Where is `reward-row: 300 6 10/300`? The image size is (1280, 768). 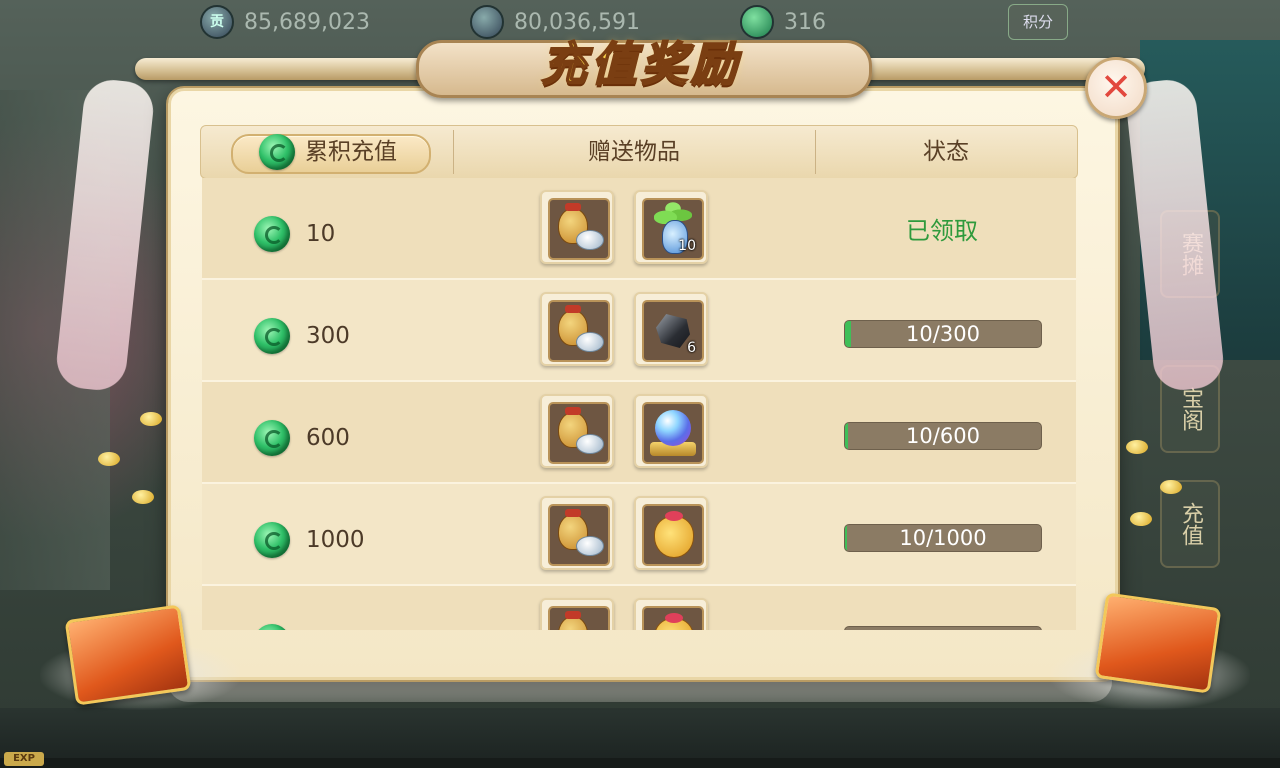
reward-row: 300 6 10/300 is located at coordinates (639, 331).